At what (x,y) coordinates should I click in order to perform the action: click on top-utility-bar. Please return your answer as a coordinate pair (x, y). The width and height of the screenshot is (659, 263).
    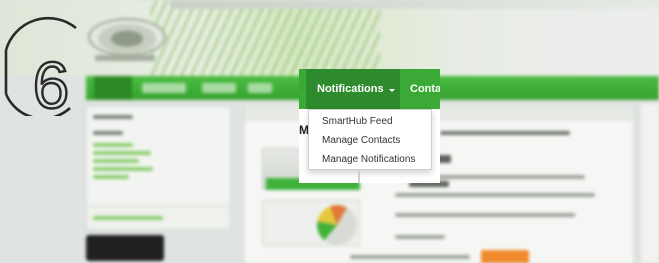
    Looking at the image, I should click on (414, 4).